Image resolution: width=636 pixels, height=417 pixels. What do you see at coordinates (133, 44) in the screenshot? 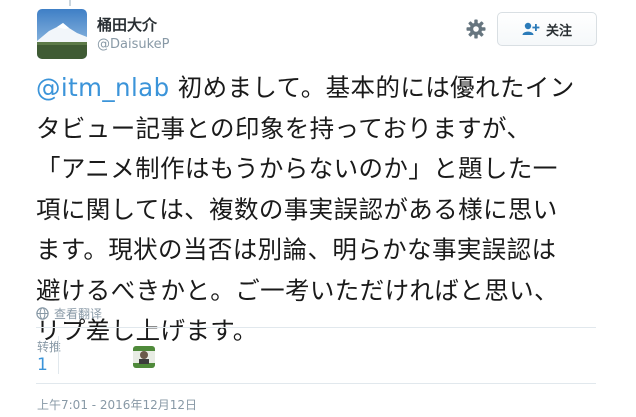
I see `user-handle: @DaisukeP` at bounding box center [133, 44].